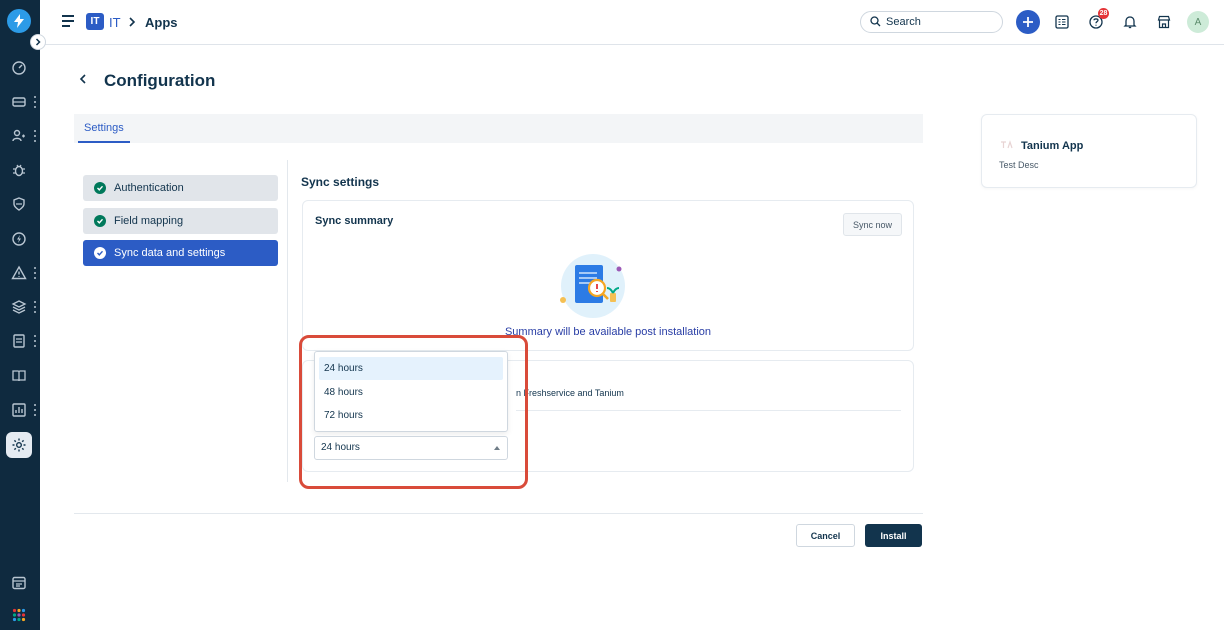  I want to click on sync-summary-title: Sync summary, so click(354, 221).